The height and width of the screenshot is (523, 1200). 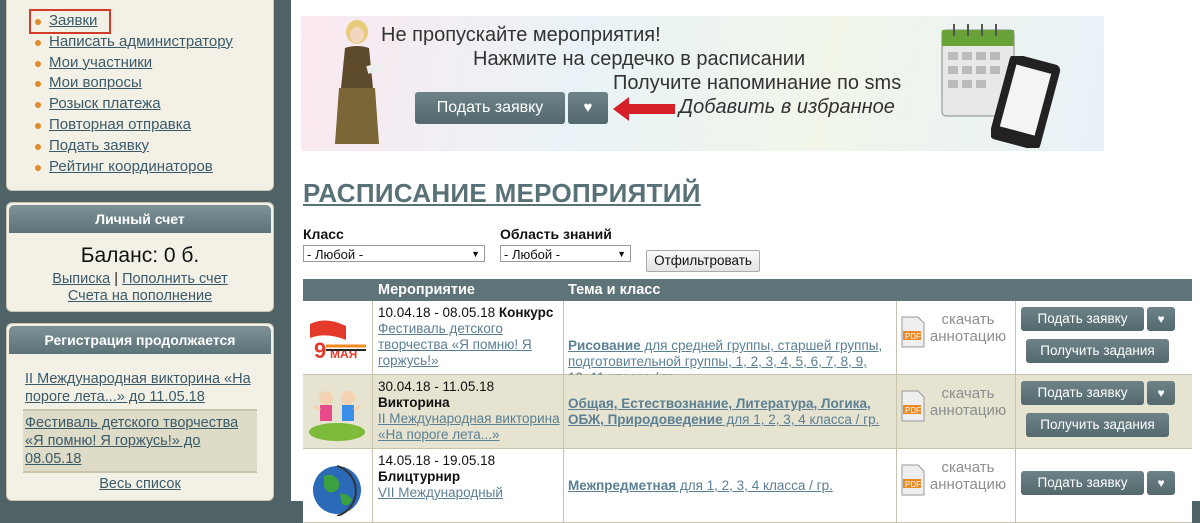 I want to click on victory-day-image: 9 МАЯ, so click(x=337, y=337).